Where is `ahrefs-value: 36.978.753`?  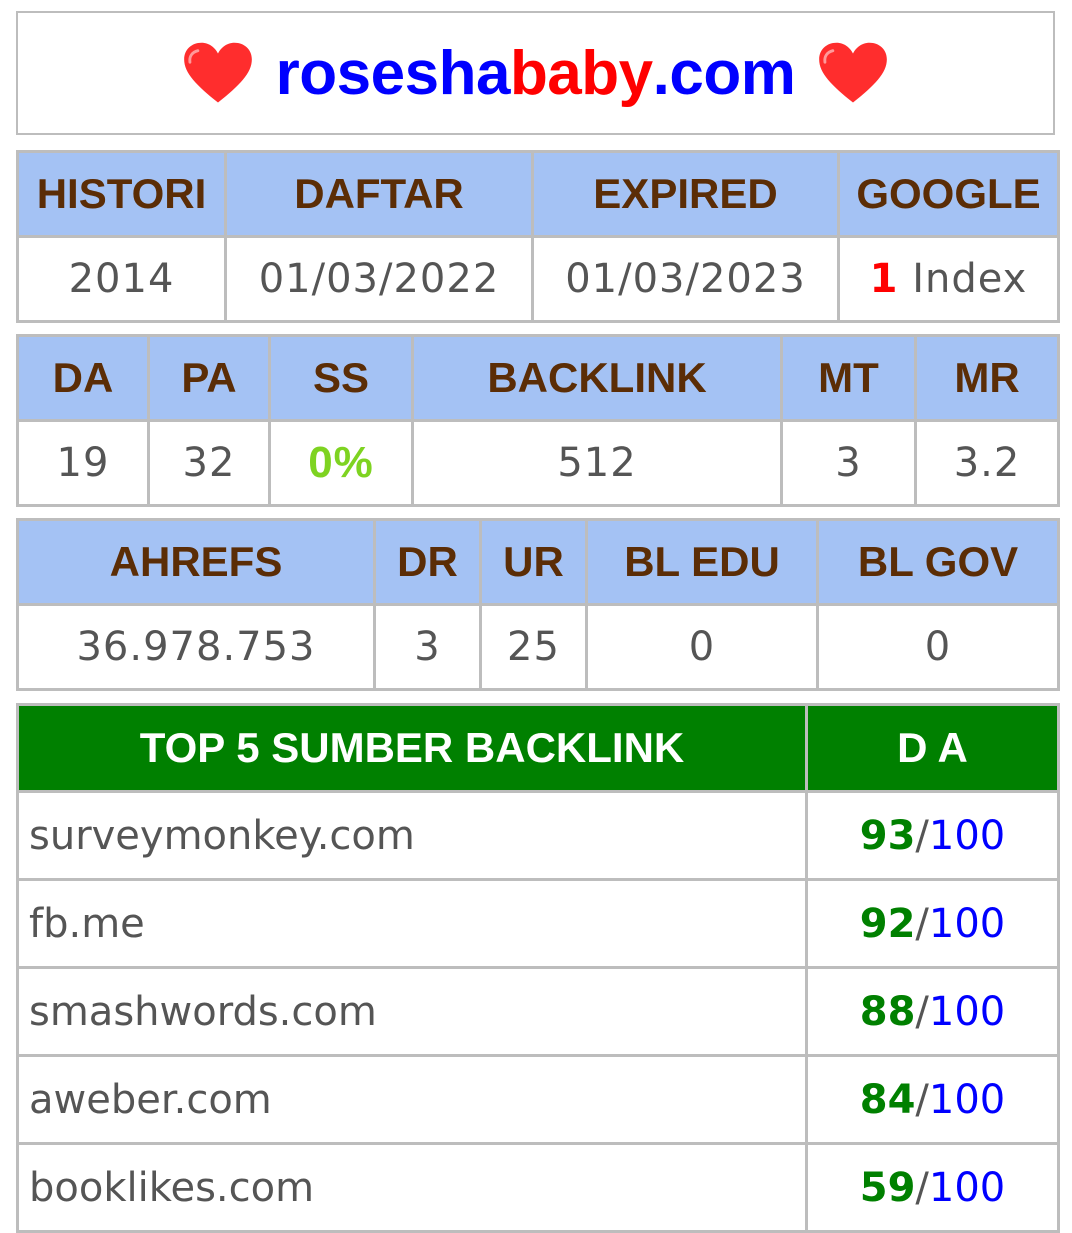 ahrefs-value: 36.978.753 is located at coordinates (196, 647).